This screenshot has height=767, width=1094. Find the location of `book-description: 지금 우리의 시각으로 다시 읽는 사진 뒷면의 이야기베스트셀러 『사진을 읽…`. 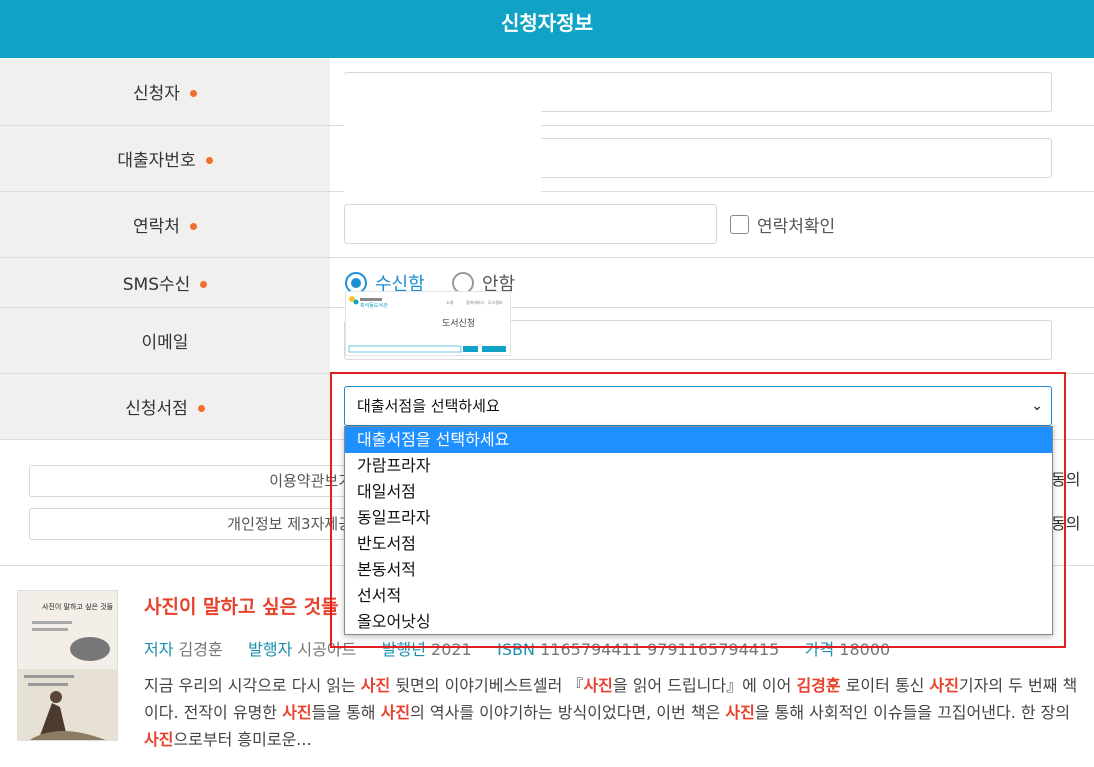

book-description: 지금 우리의 시각으로 다시 읽는 사진 뒷면의 이야기베스트셀러 『사진을 읽… is located at coordinates (611, 712).